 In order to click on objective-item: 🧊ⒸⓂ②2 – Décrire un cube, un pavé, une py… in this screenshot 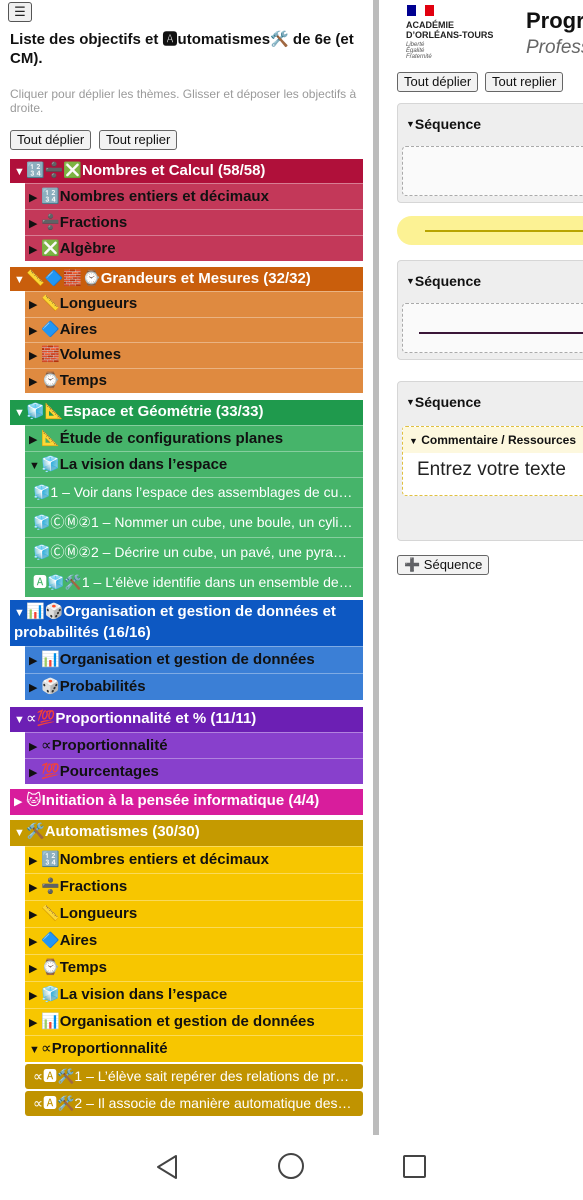, I will do `click(194, 552)`.